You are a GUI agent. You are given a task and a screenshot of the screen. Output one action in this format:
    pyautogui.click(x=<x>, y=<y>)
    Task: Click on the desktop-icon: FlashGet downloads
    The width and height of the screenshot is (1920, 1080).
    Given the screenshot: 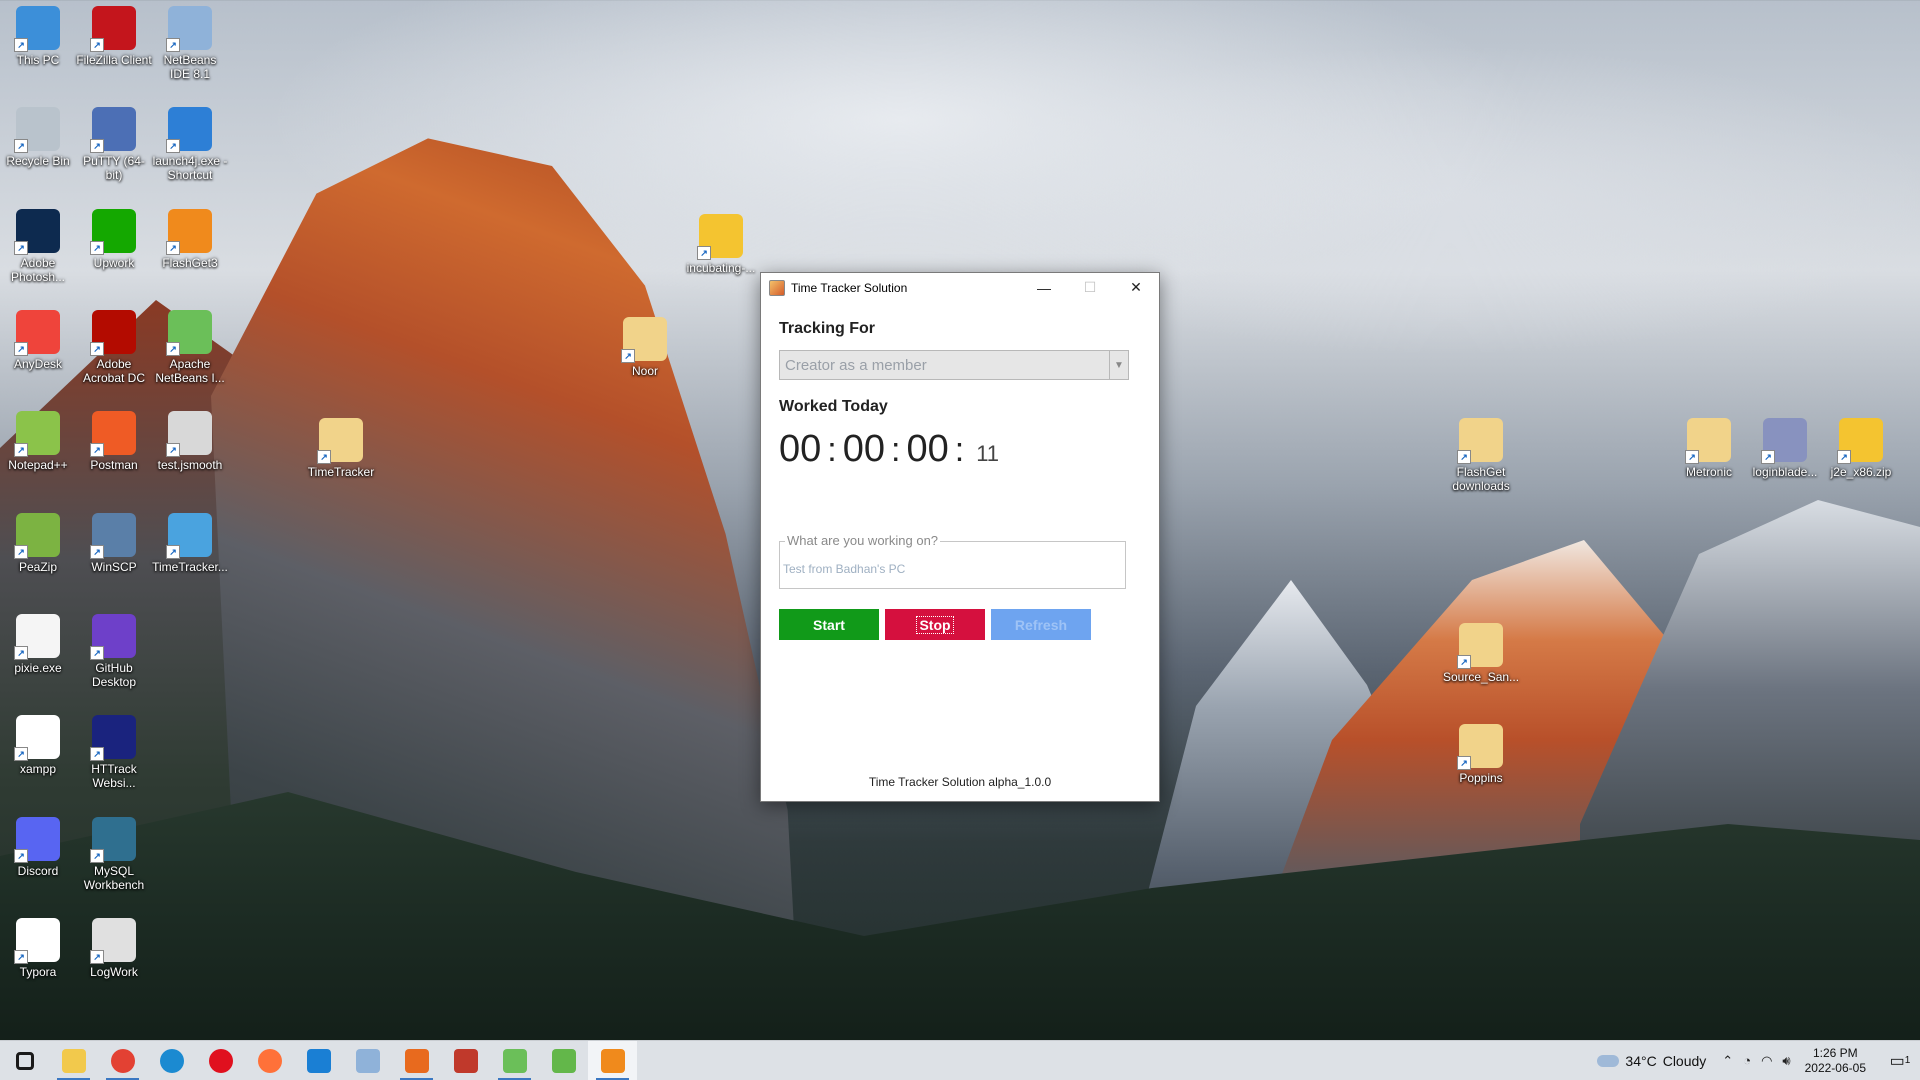 What is the action you would take?
    pyautogui.click(x=1481, y=455)
    